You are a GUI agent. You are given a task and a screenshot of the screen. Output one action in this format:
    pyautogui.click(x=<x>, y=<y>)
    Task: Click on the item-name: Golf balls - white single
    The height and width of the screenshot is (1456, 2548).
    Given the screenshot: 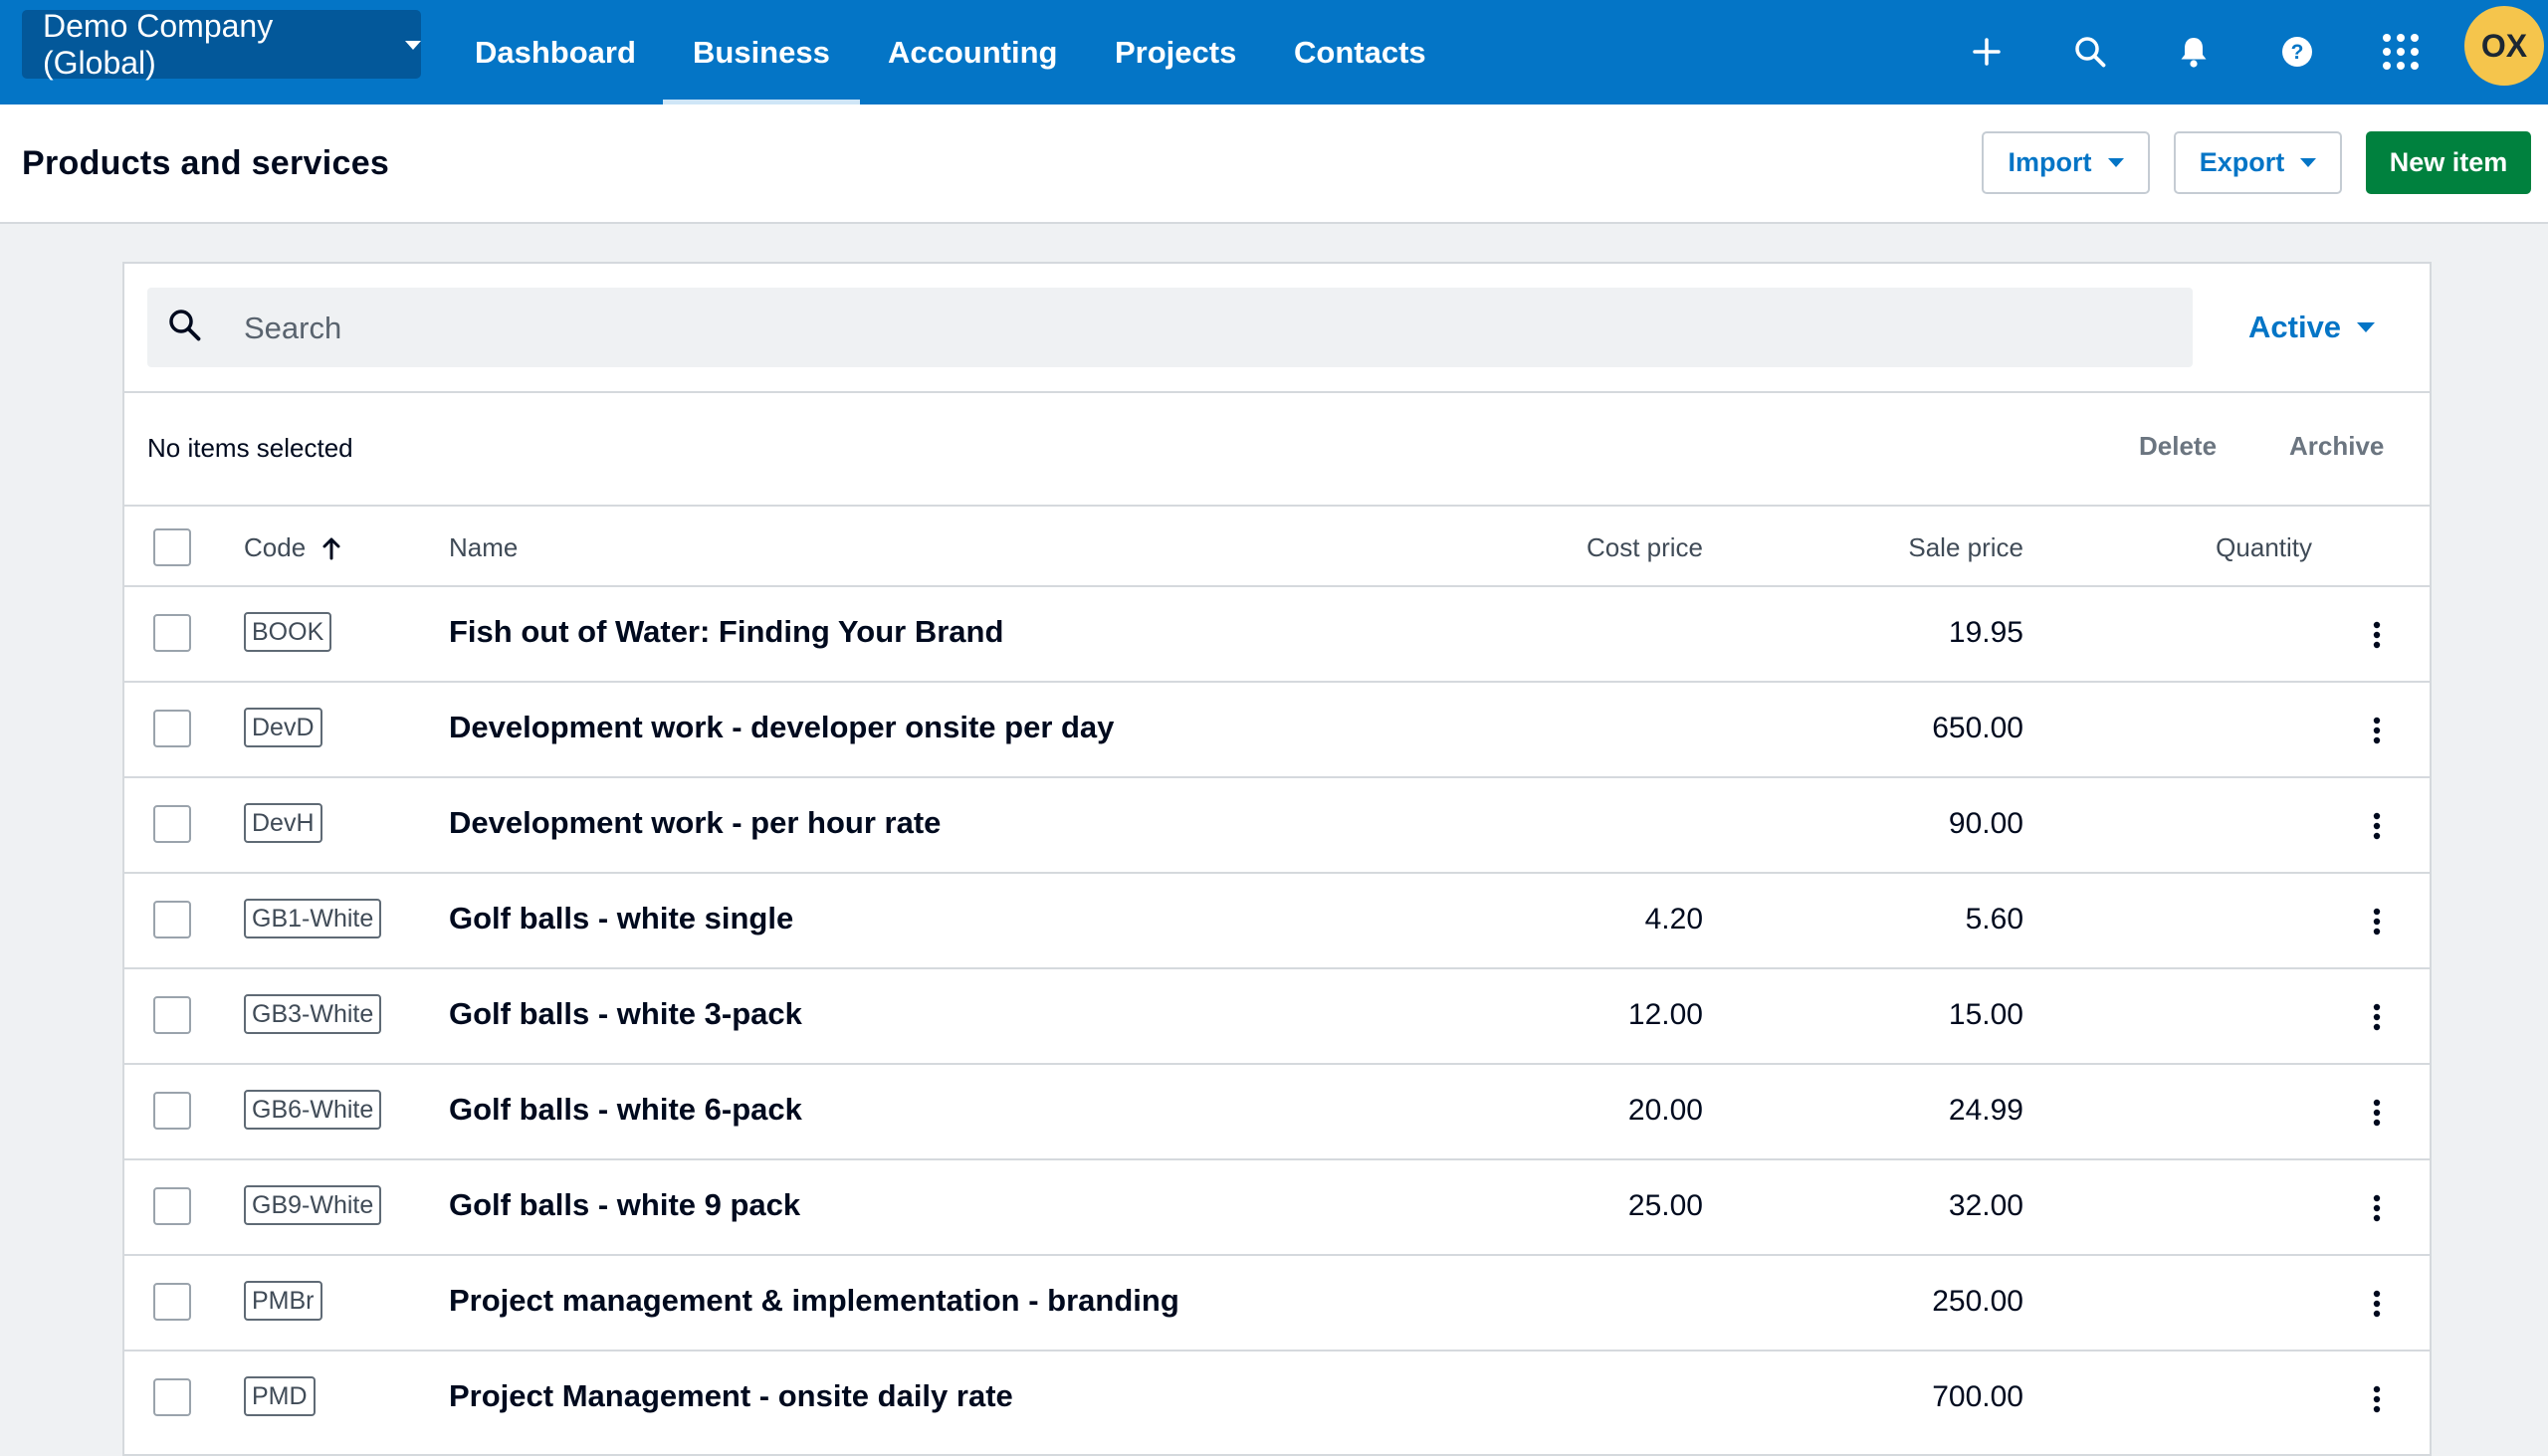 What is the action you would take?
    pyautogui.click(x=621, y=918)
    